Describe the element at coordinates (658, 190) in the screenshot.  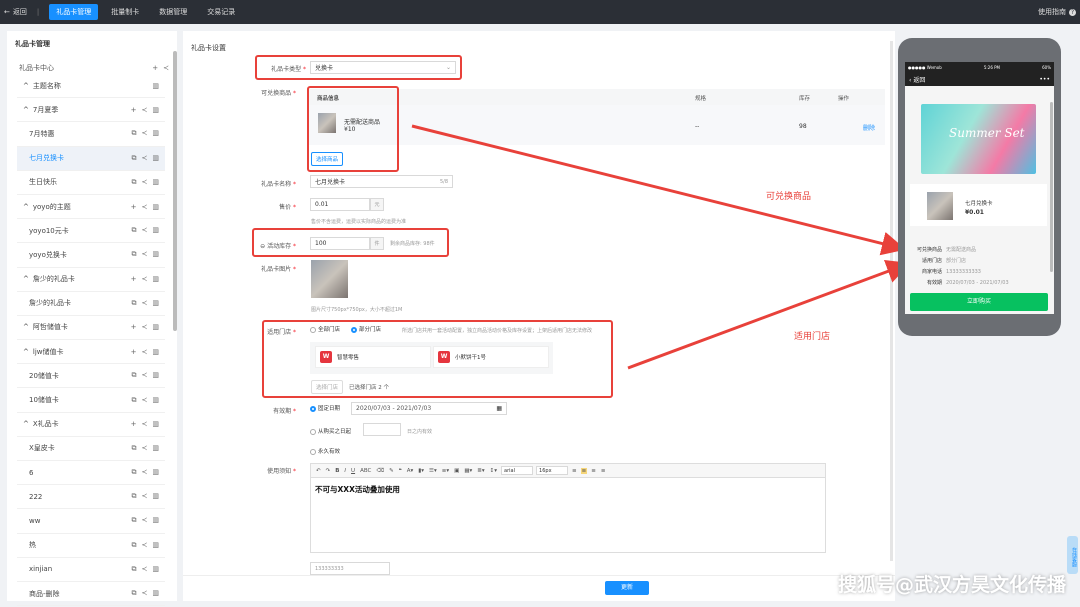
I see `arrow-goods` at that location.